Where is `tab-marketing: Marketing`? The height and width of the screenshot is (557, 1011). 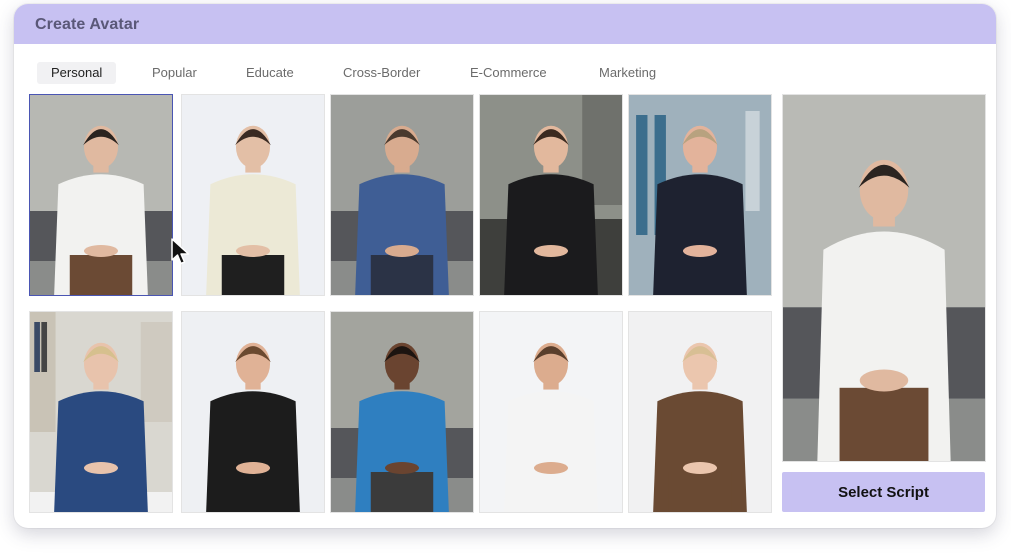
tab-marketing: Marketing is located at coordinates (627, 73).